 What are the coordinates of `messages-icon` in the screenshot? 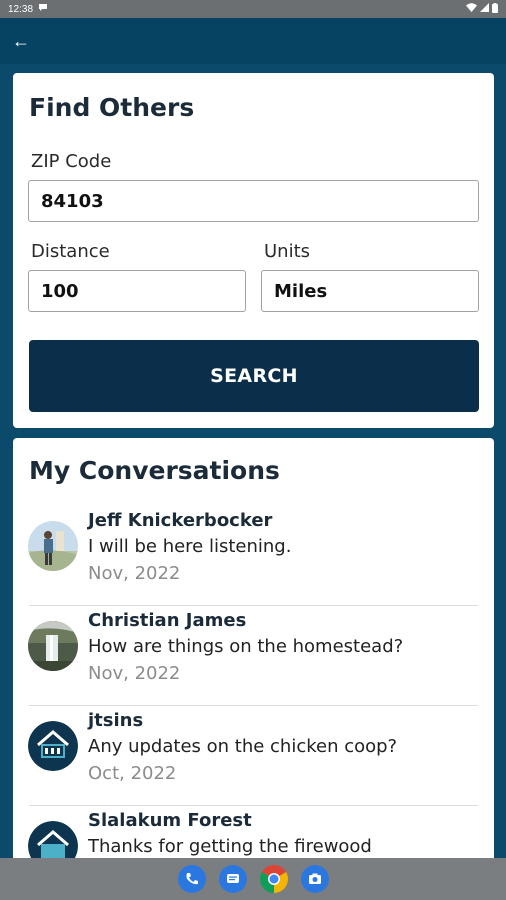 It's located at (232, 879).